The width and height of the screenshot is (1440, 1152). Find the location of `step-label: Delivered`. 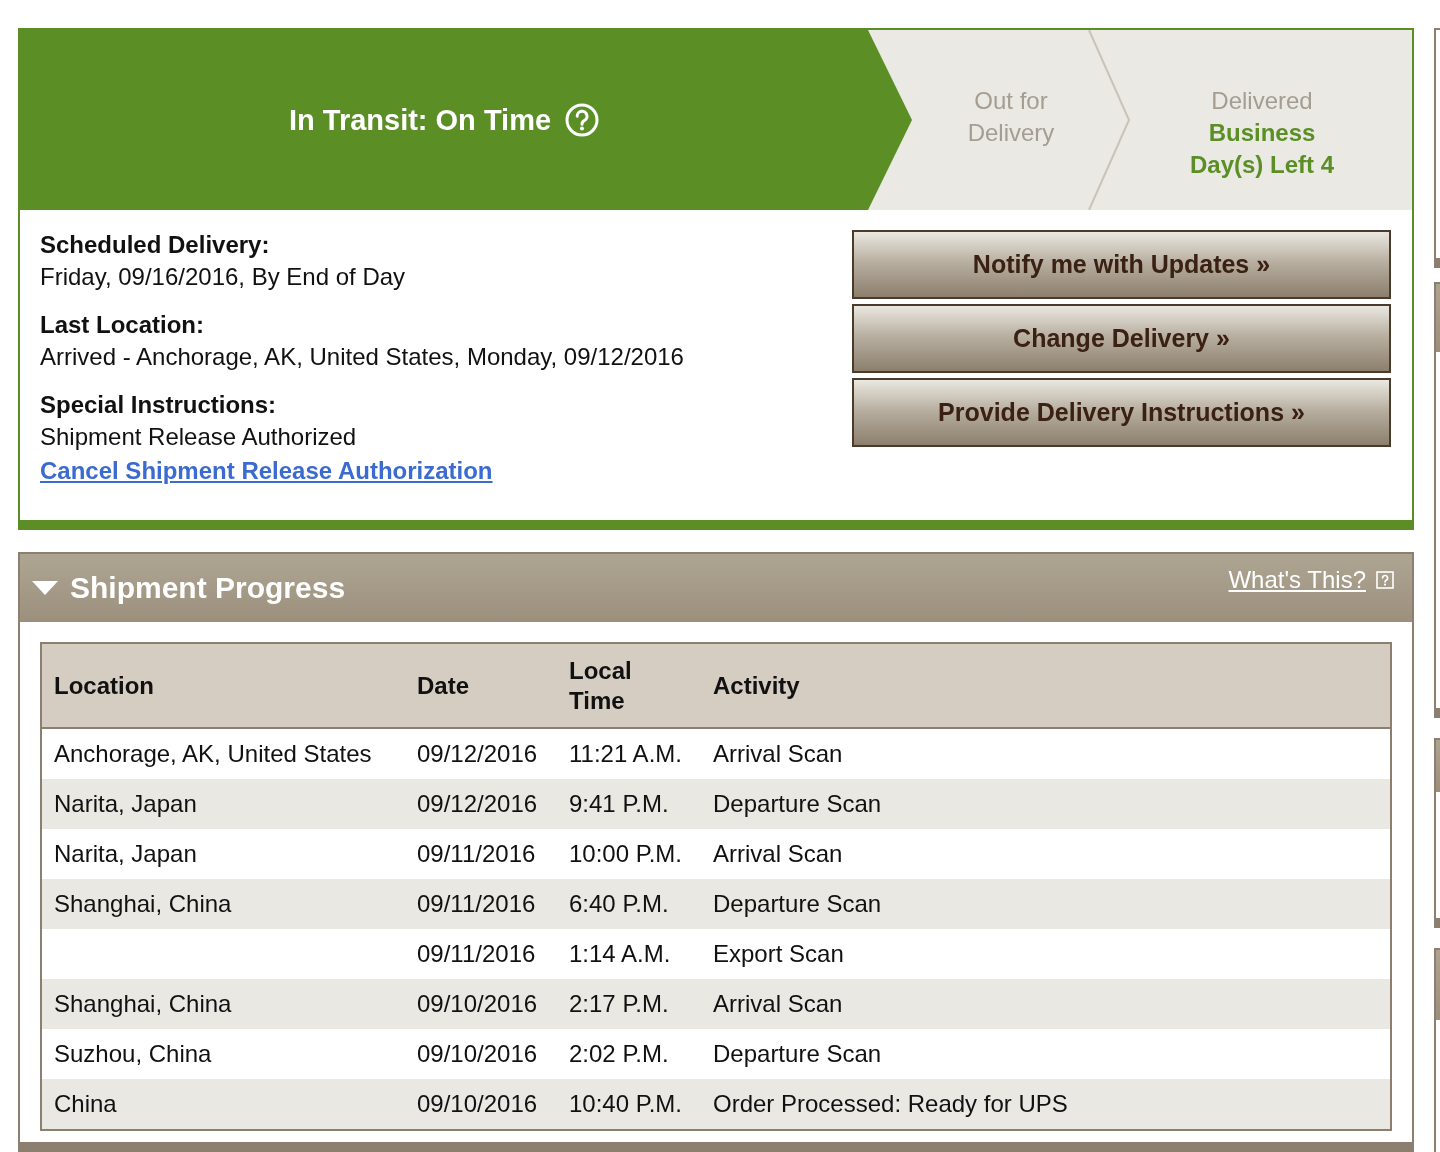

step-label: Delivered is located at coordinates (1262, 101).